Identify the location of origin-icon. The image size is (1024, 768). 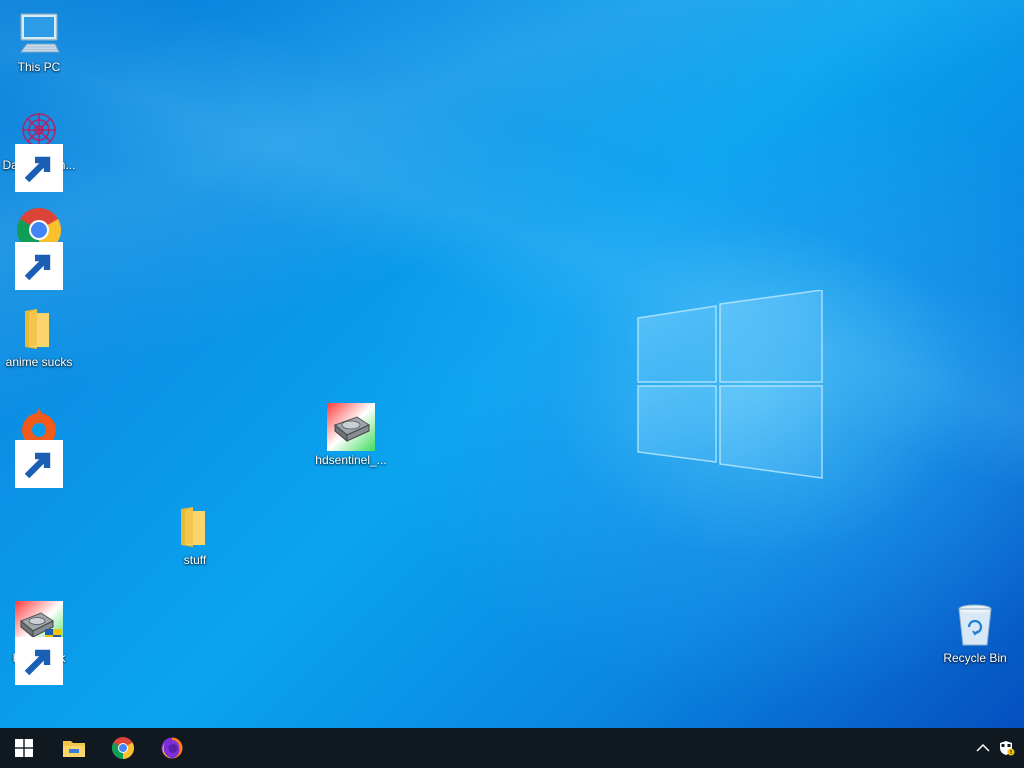
(39, 446).